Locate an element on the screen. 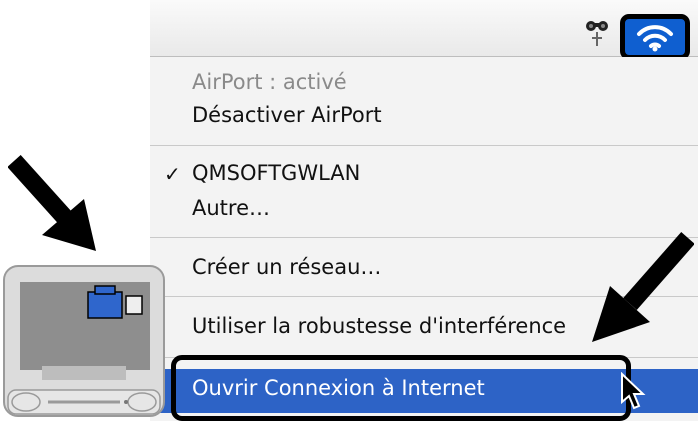  menu-item-interference-robustness: Utiliser la robustesse d'interférence is located at coordinates (379, 326).